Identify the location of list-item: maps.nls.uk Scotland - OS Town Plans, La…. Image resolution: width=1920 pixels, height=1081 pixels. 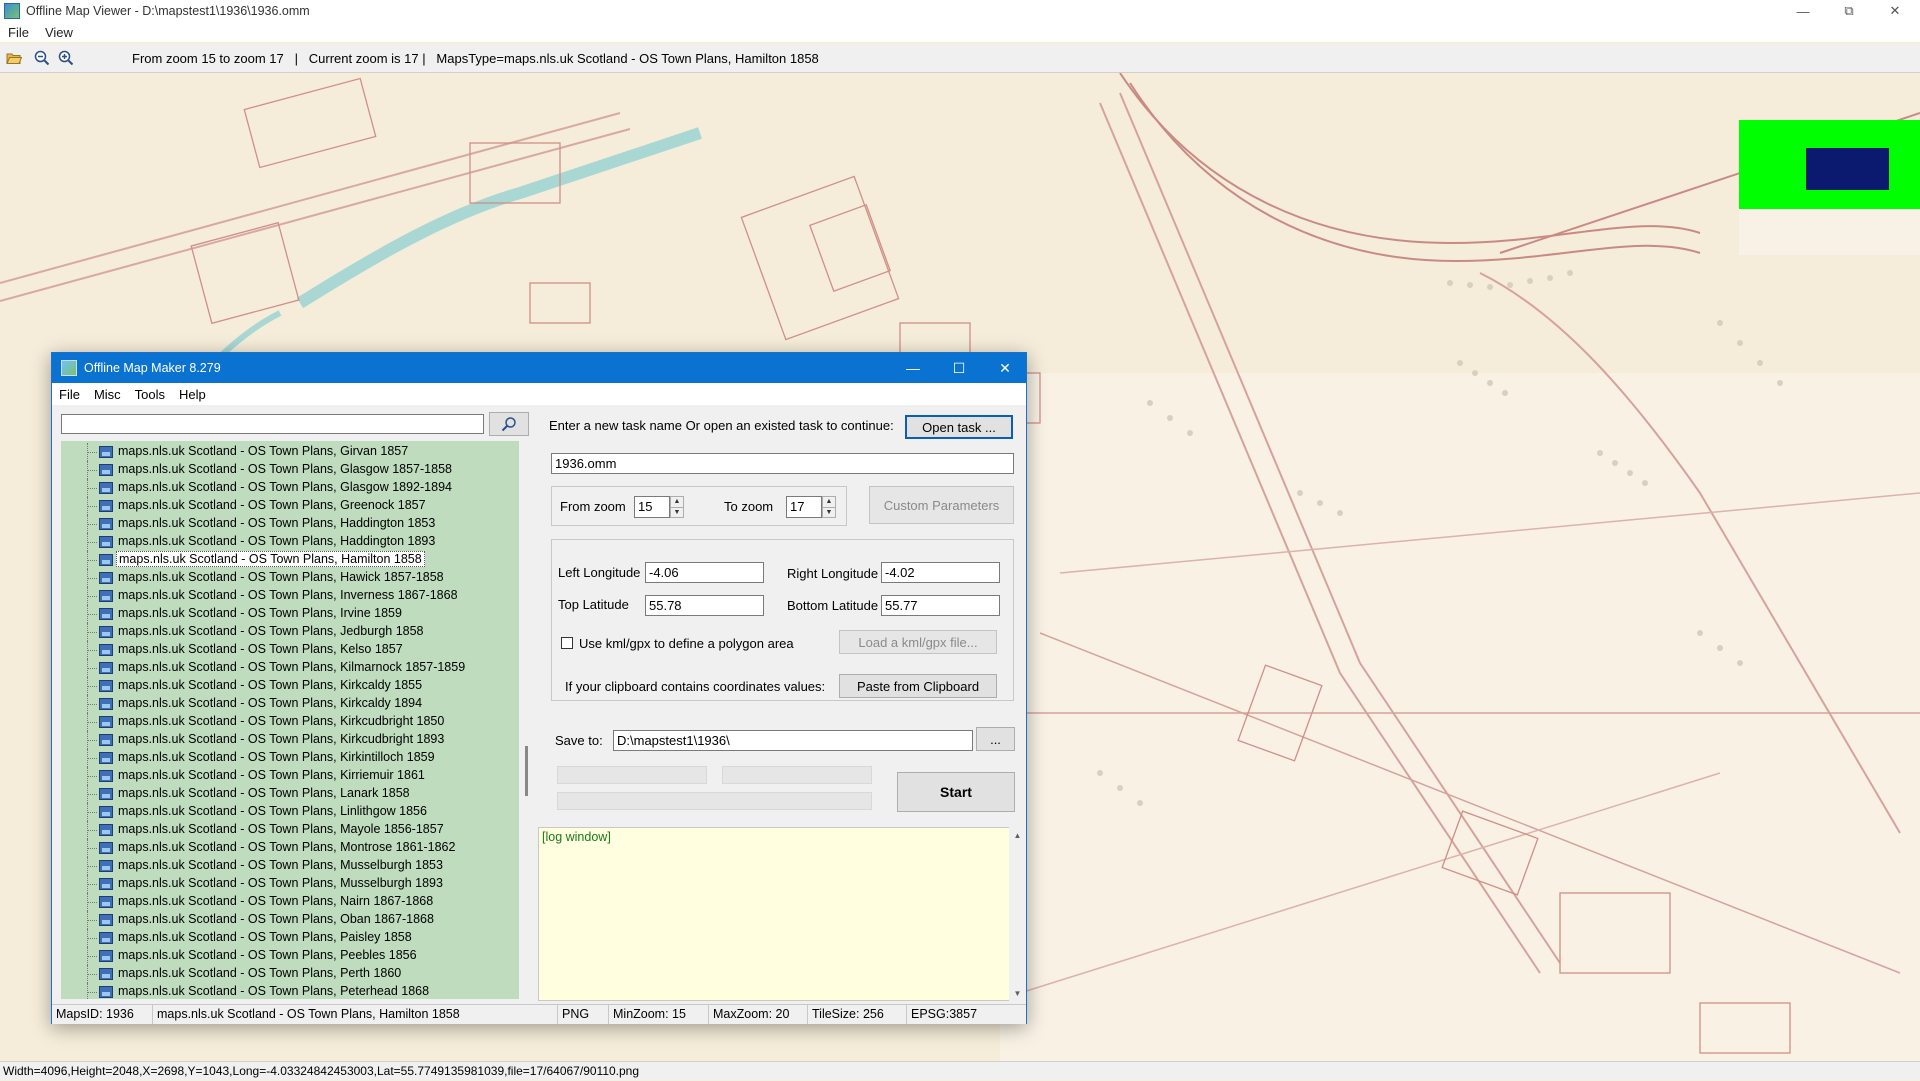
(276, 794).